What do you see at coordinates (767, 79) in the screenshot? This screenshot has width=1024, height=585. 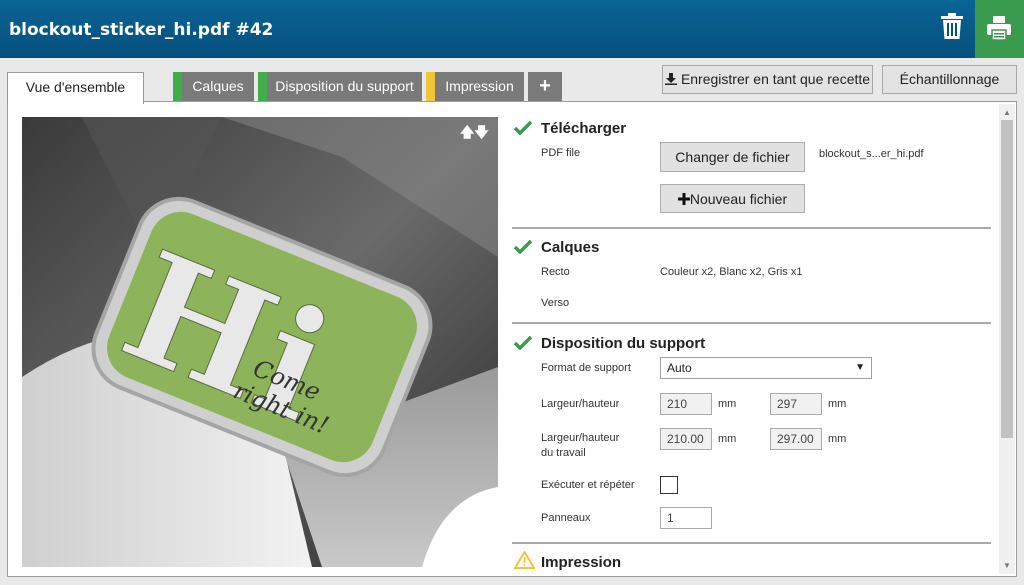 I see `save-recipe-button: Enregistrer en tant que recette` at bounding box center [767, 79].